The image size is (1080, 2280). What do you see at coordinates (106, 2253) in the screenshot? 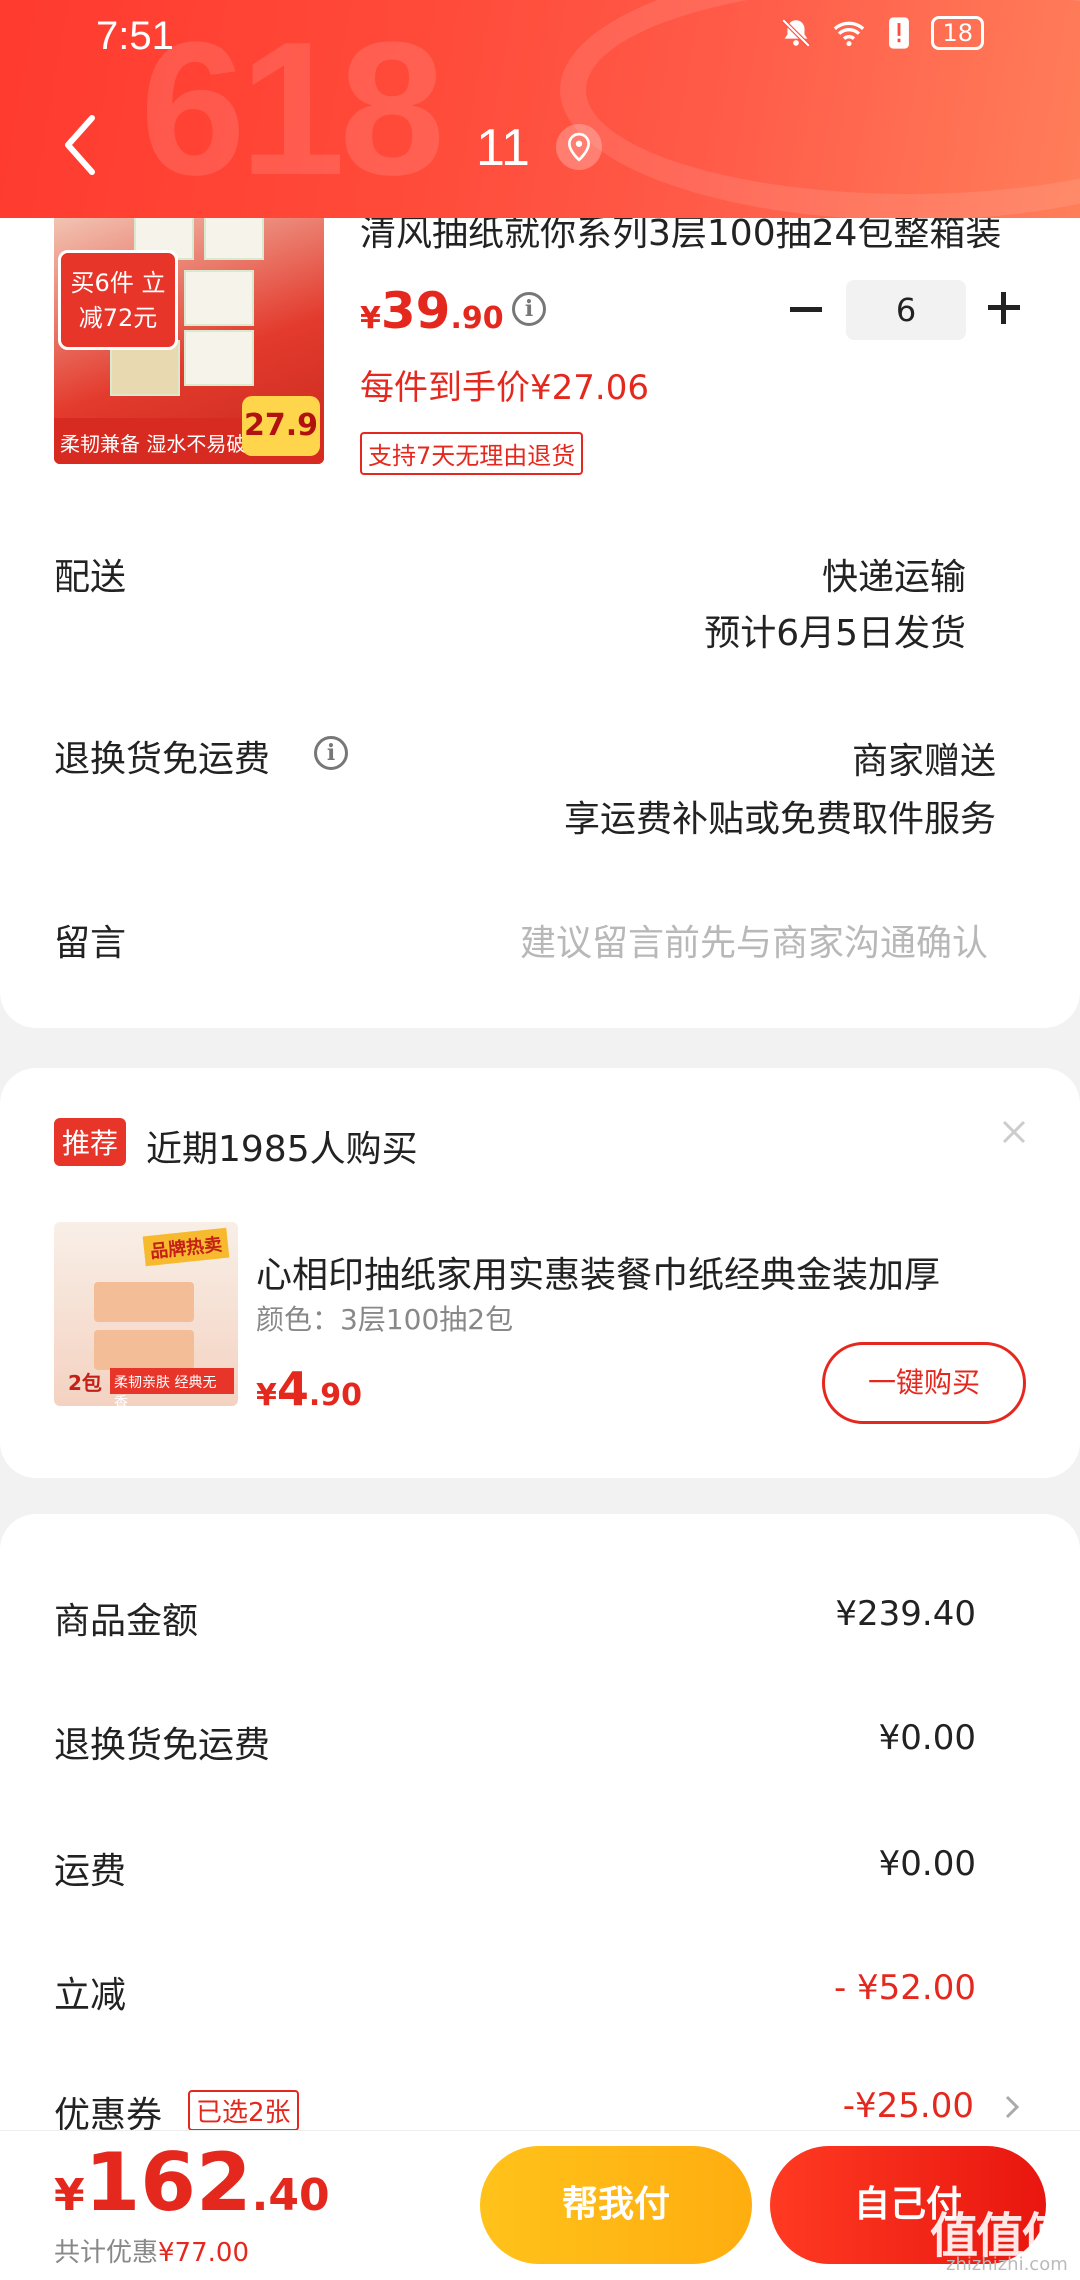
I see `savings-label: 共计优惠` at bounding box center [106, 2253].